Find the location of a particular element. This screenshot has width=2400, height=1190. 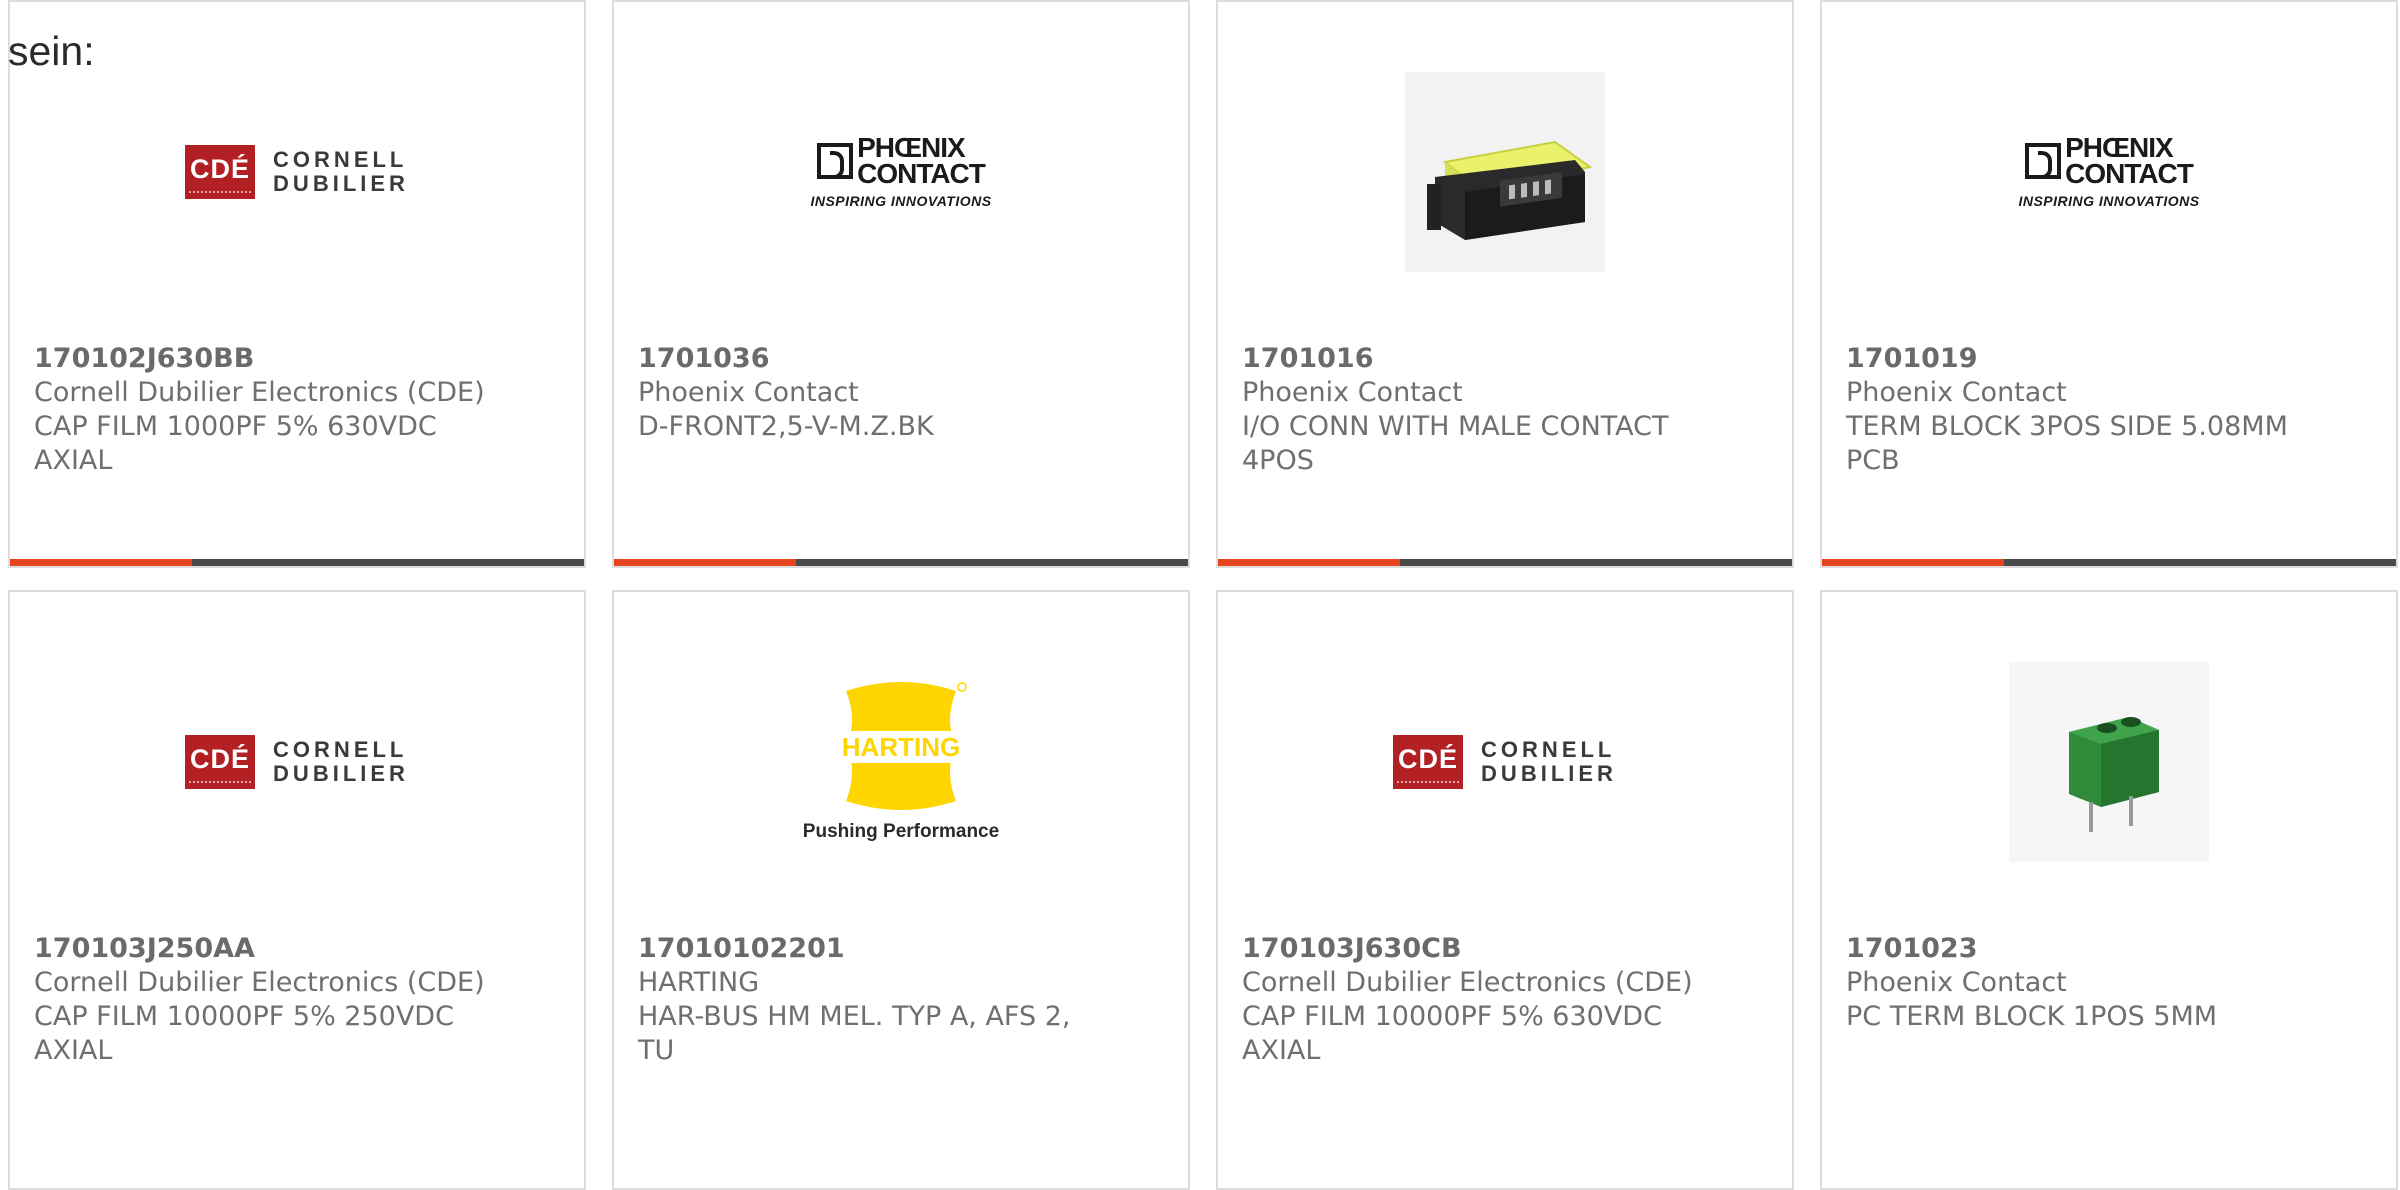

description: D-FRONT2,5-V-M.Z.BK is located at coordinates (786, 426).